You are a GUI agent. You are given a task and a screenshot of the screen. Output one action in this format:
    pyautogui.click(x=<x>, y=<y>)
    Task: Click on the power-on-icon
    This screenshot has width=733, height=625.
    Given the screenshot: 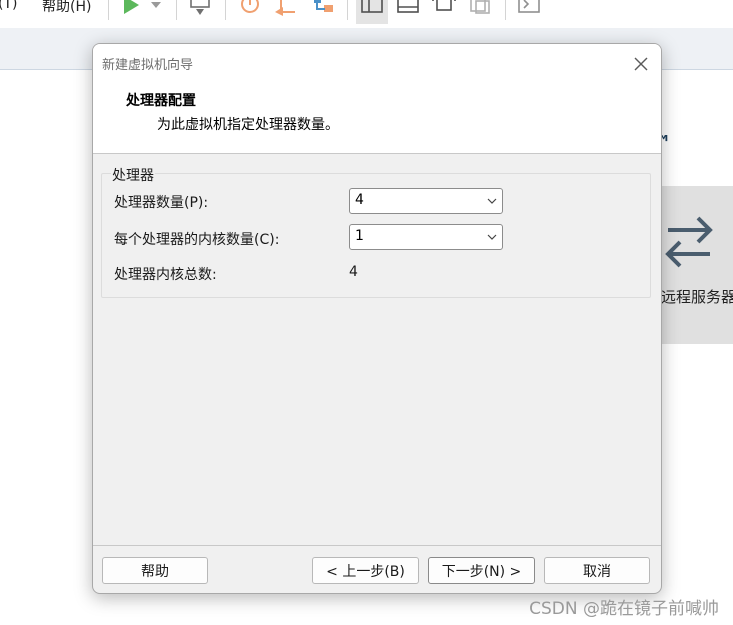 What is the action you would take?
    pyautogui.click(x=131, y=7)
    